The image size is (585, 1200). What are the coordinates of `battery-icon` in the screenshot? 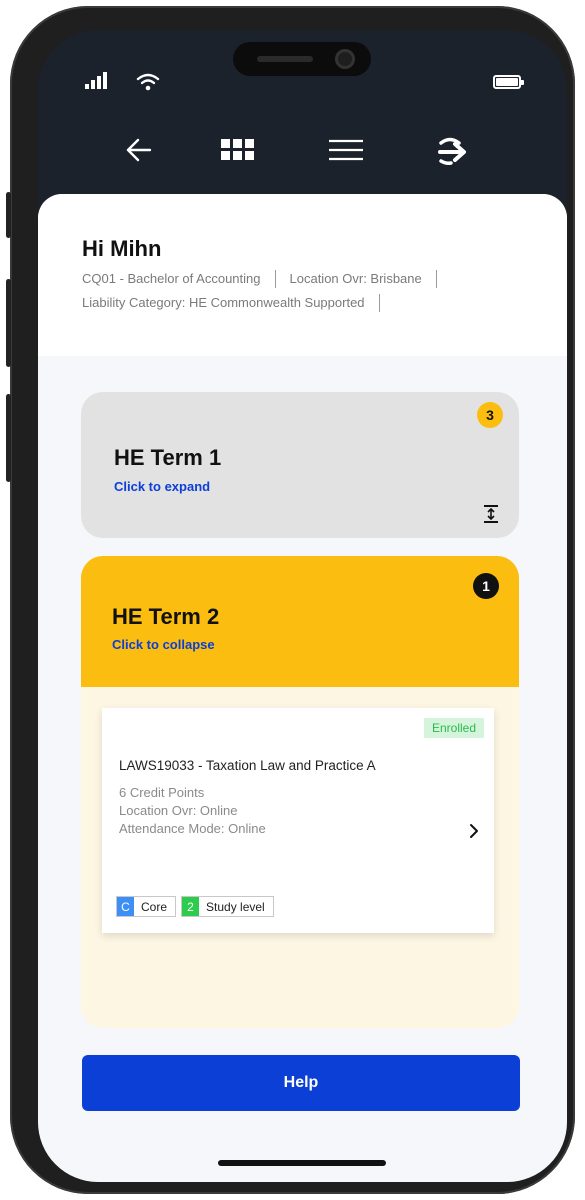 It's located at (508, 82).